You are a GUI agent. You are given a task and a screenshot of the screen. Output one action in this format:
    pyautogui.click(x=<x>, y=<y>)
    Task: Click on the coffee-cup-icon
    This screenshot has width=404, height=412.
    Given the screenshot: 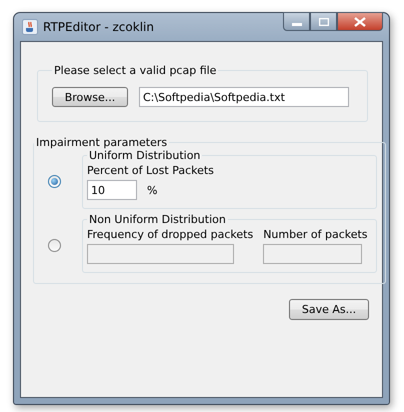 What is the action you would take?
    pyautogui.click(x=30, y=27)
    